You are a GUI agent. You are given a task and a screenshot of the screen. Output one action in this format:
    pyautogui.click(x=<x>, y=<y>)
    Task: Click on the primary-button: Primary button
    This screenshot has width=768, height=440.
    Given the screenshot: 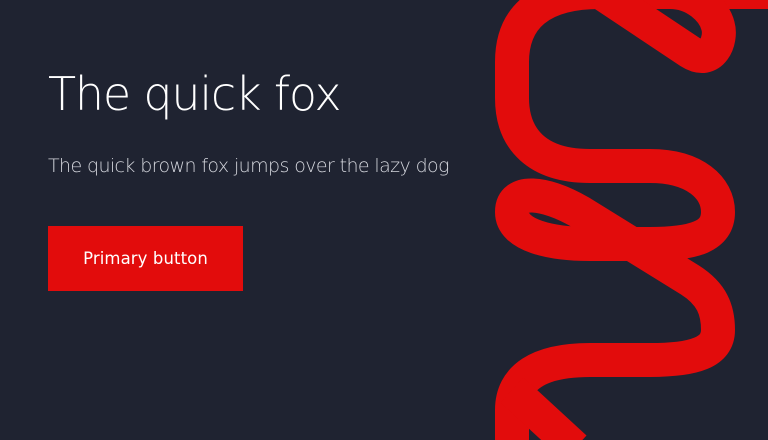 What is the action you would take?
    pyautogui.click(x=145, y=258)
    